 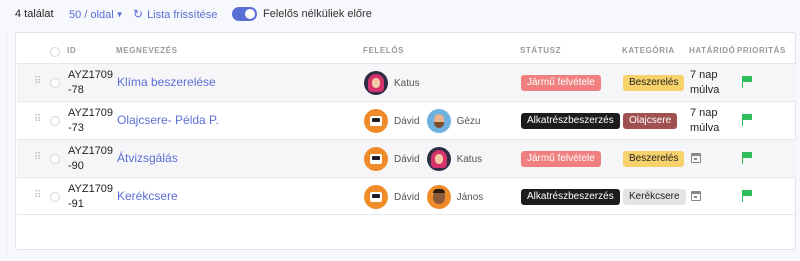 What do you see at coordinates (244, 14) in the screenshot?
I see `unassigned-first-toggle` at bounding box center [244, 14].